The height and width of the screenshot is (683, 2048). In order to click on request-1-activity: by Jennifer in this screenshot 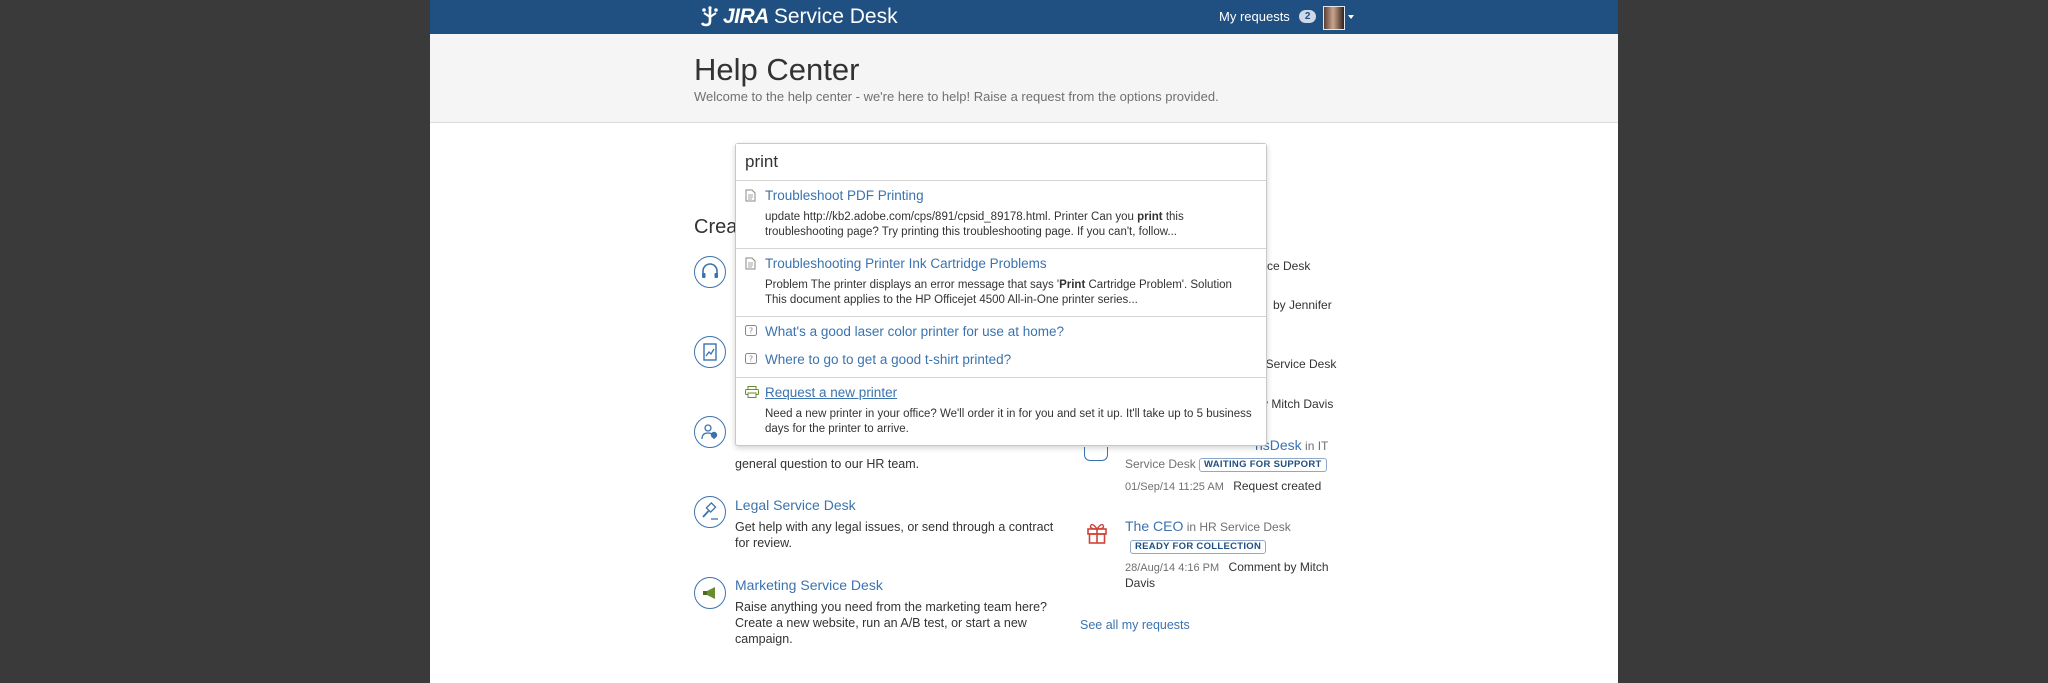, I will do `click(1302, 305)`.